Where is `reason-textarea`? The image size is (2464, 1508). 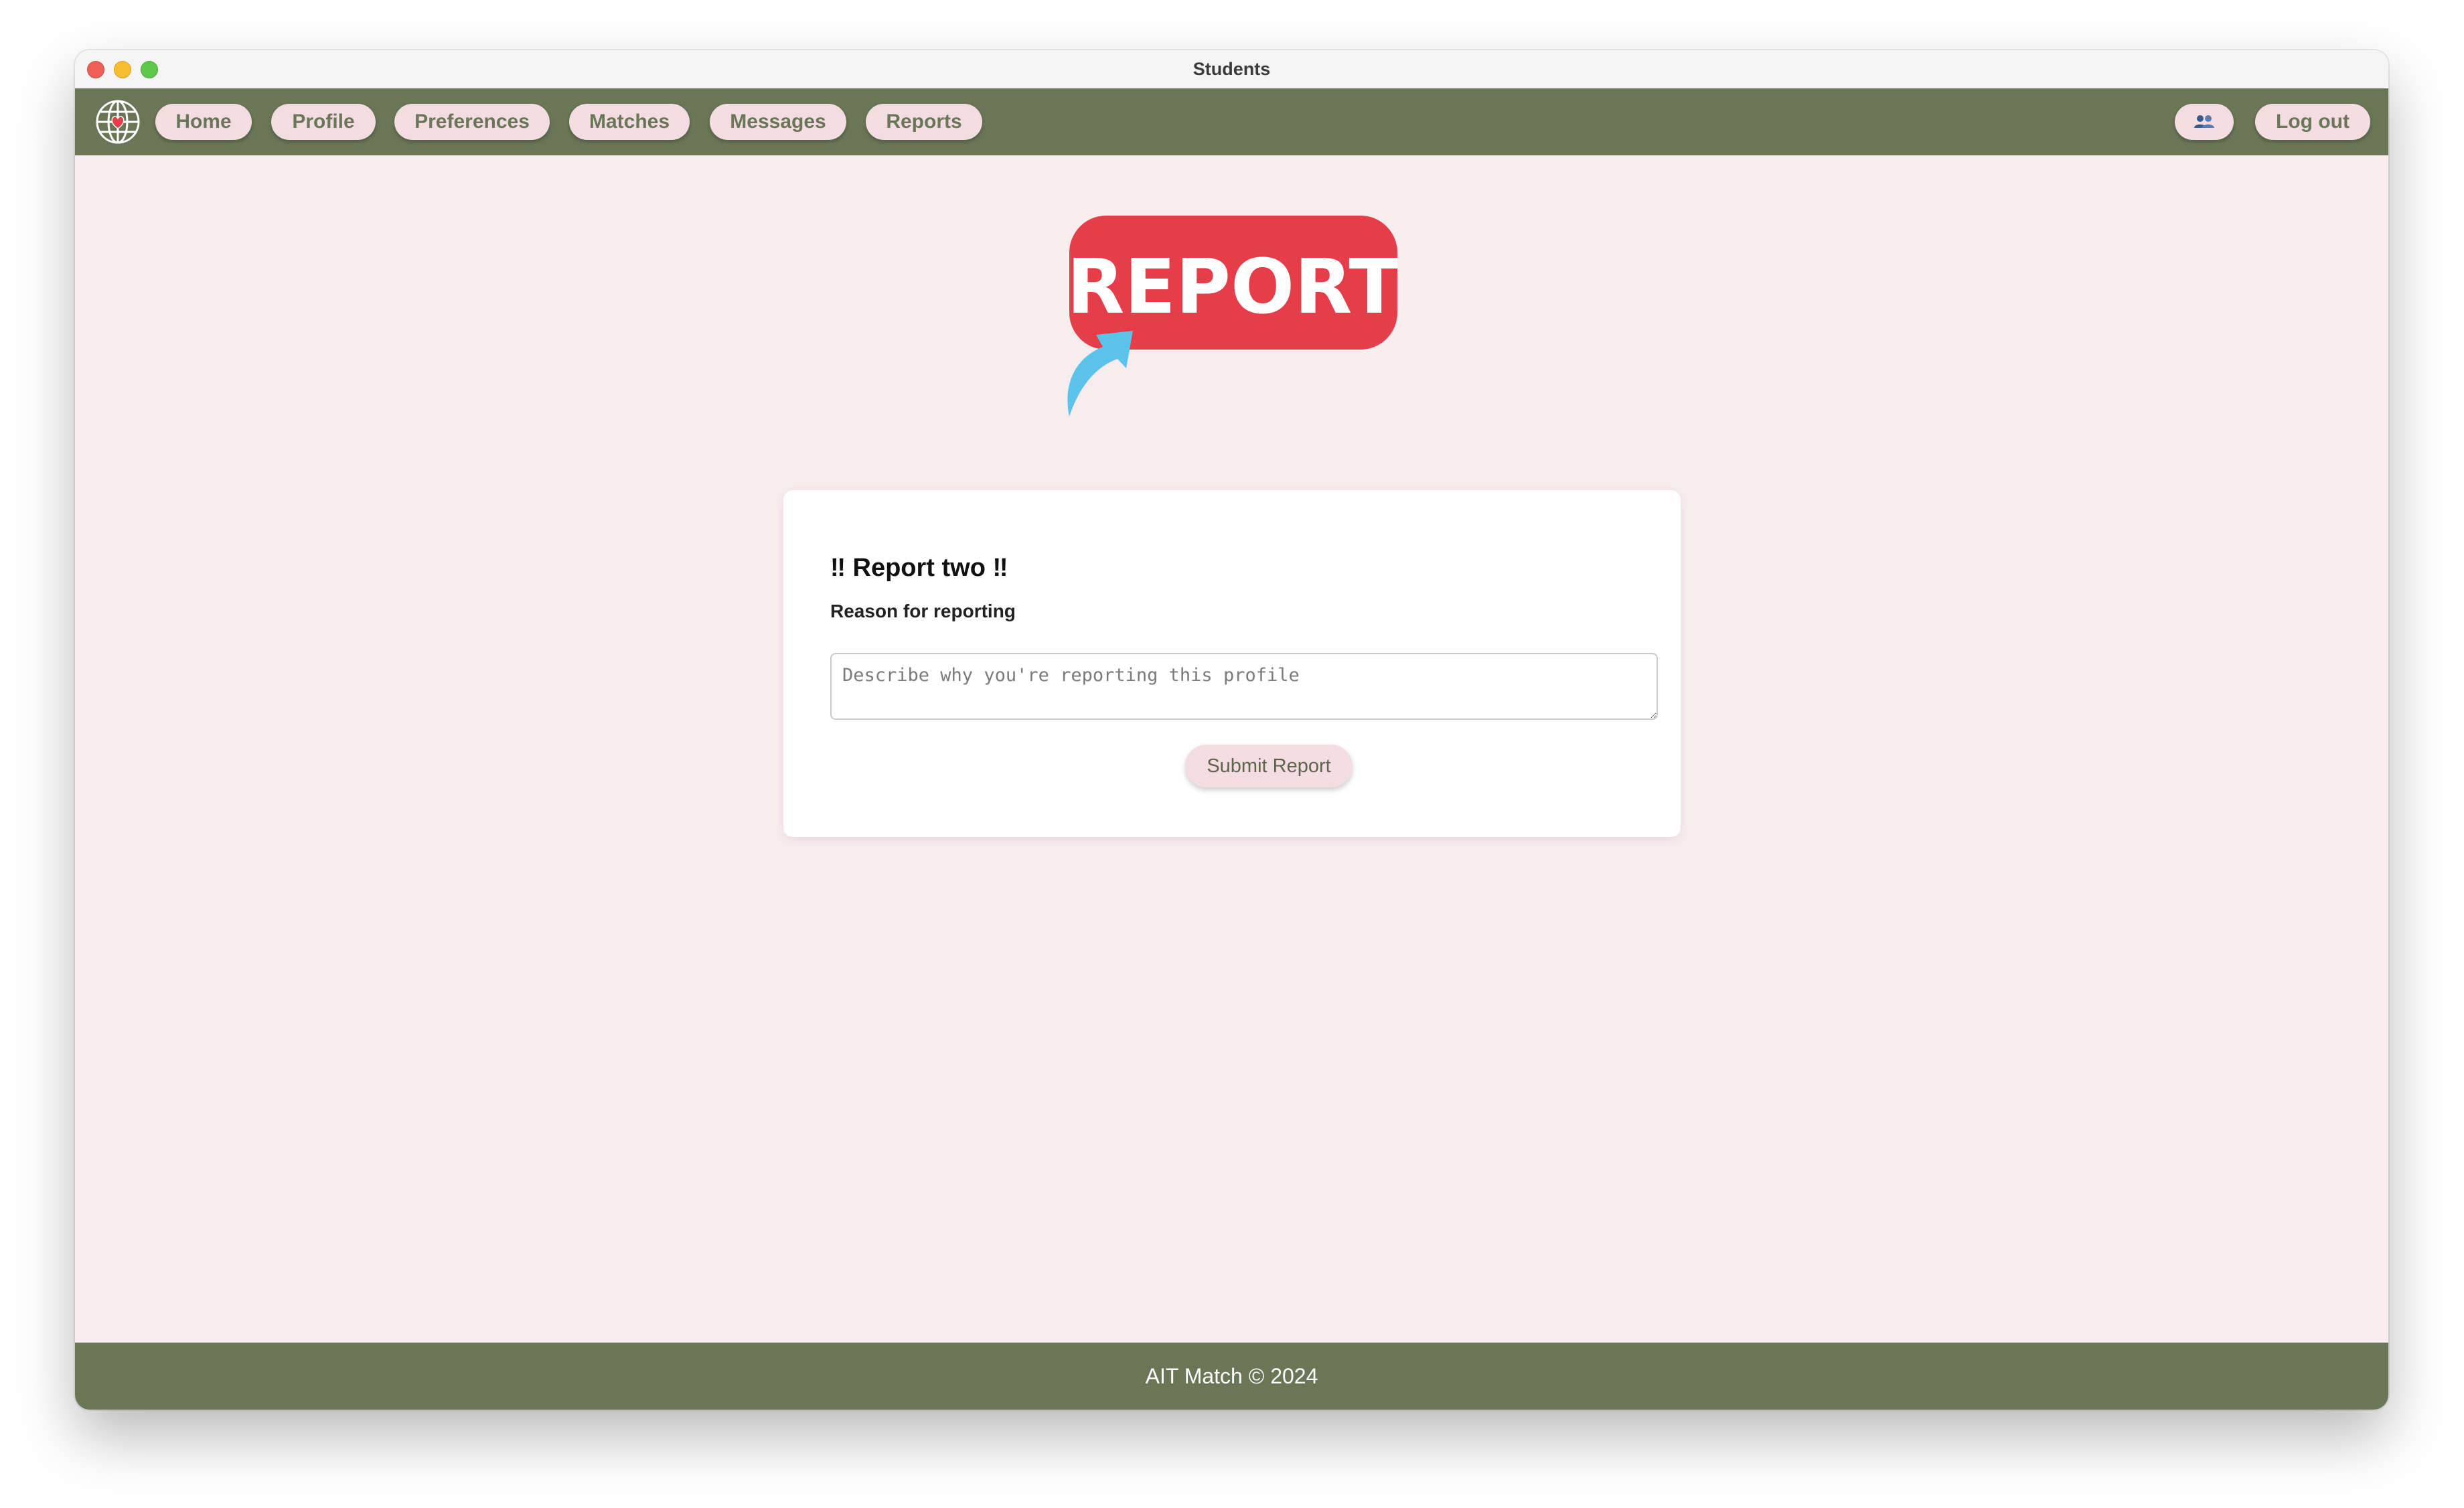 reason-textarea is located at coordinates (1244, 686).